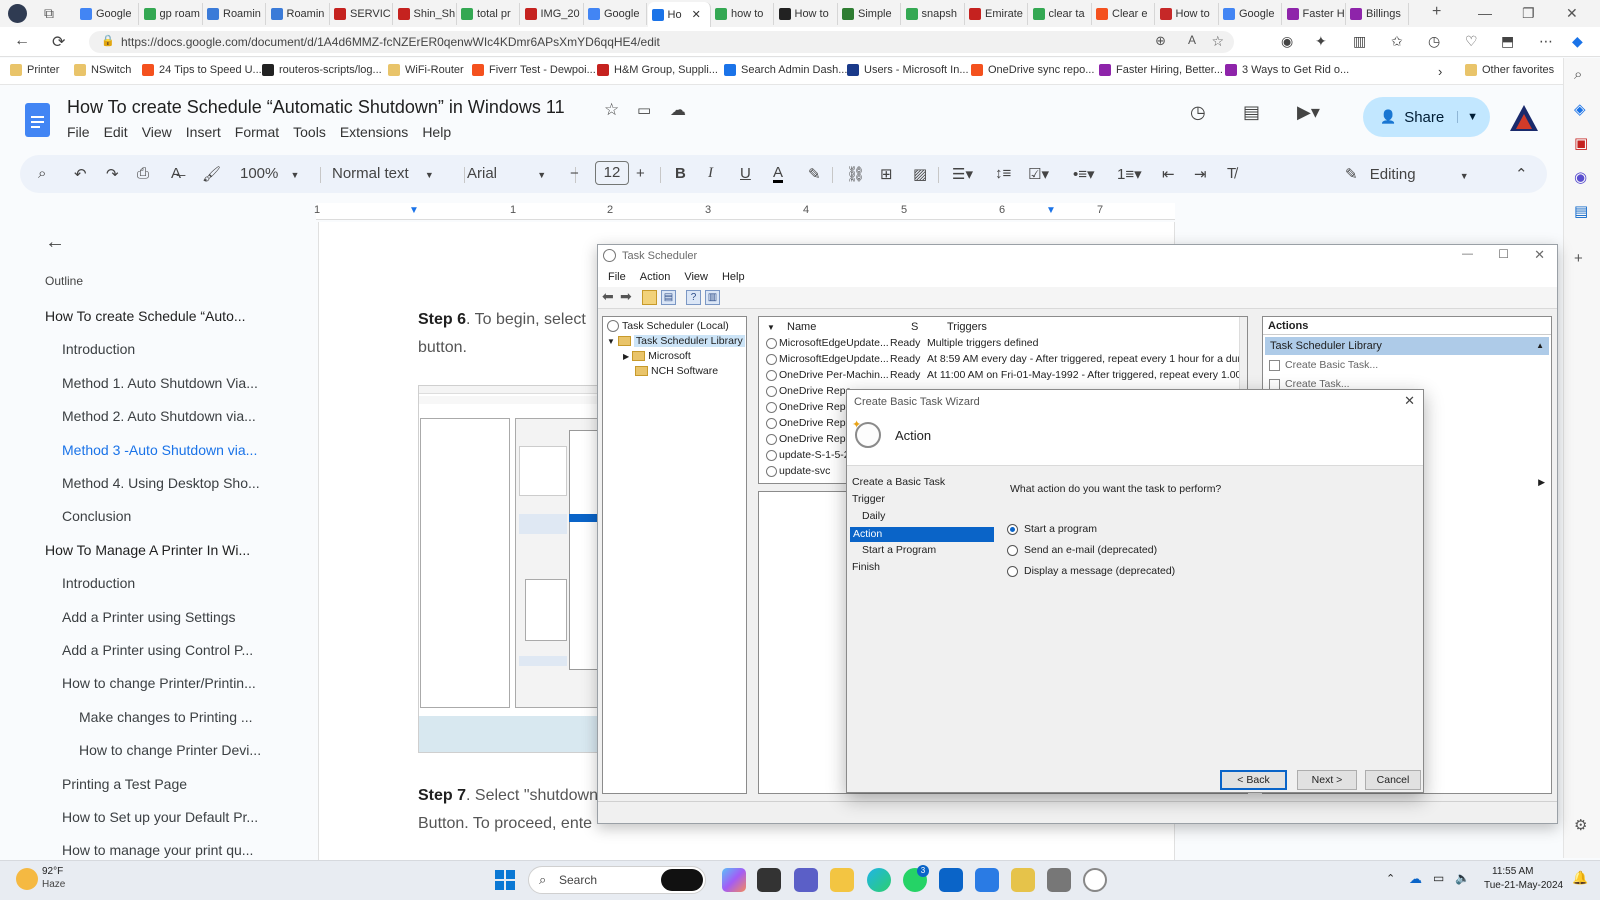 This screenshot has height=900, width=1600. What do you see at coordinates (676, 341) in the screenshot?
I see `tree-item-library: ▼ Task Scheduler Library` at bounding box center [676, 341].